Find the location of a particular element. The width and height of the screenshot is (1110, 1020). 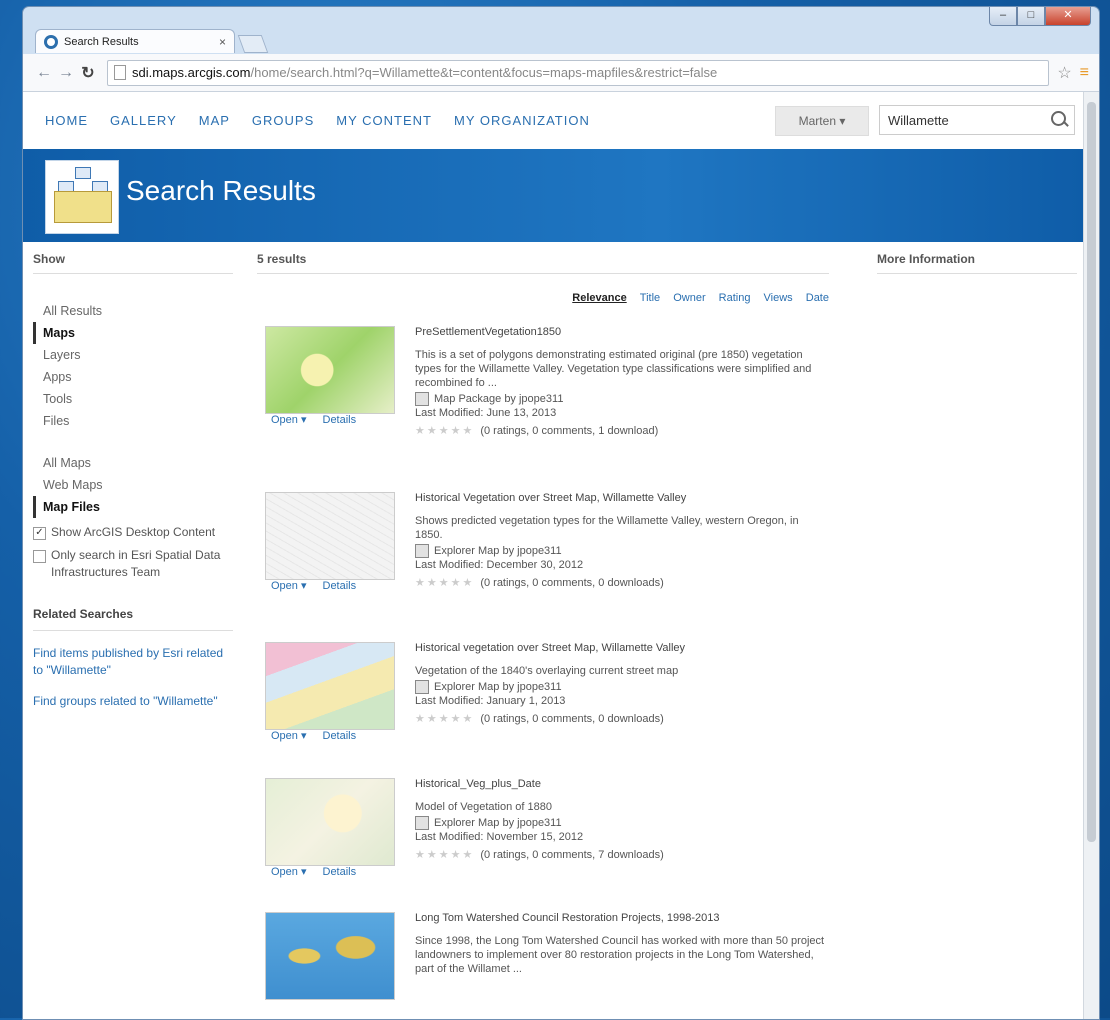

only-esri-checkbox is located at coordinates (39, 556).